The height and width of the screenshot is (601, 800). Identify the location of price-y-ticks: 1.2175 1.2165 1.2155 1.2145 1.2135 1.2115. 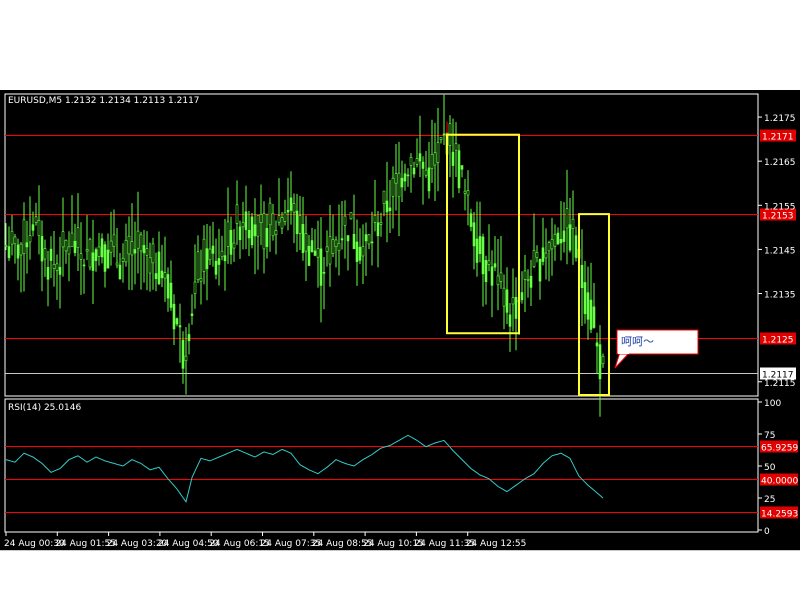
(777, 251).